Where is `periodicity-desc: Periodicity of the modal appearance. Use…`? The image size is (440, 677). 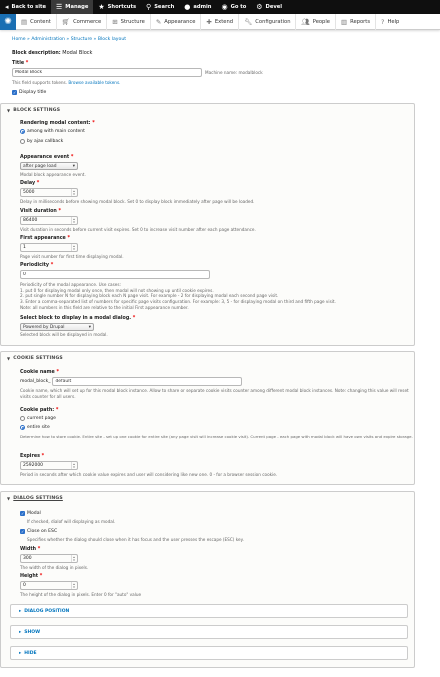 periodicity-desc: Periodicity of the modal appearance. Use… is located at coordinates (178, 296).